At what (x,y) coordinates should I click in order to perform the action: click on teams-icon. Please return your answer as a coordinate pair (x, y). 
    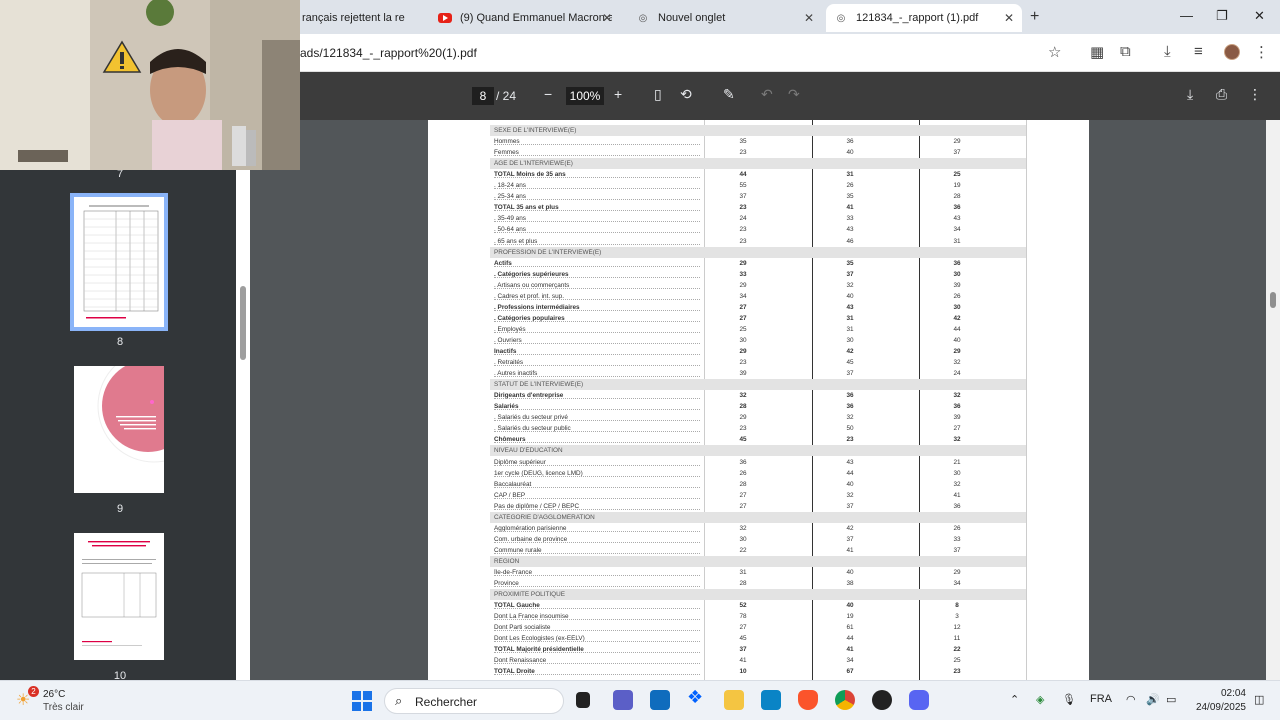
    Looking at the image, I should click on (623, 700).